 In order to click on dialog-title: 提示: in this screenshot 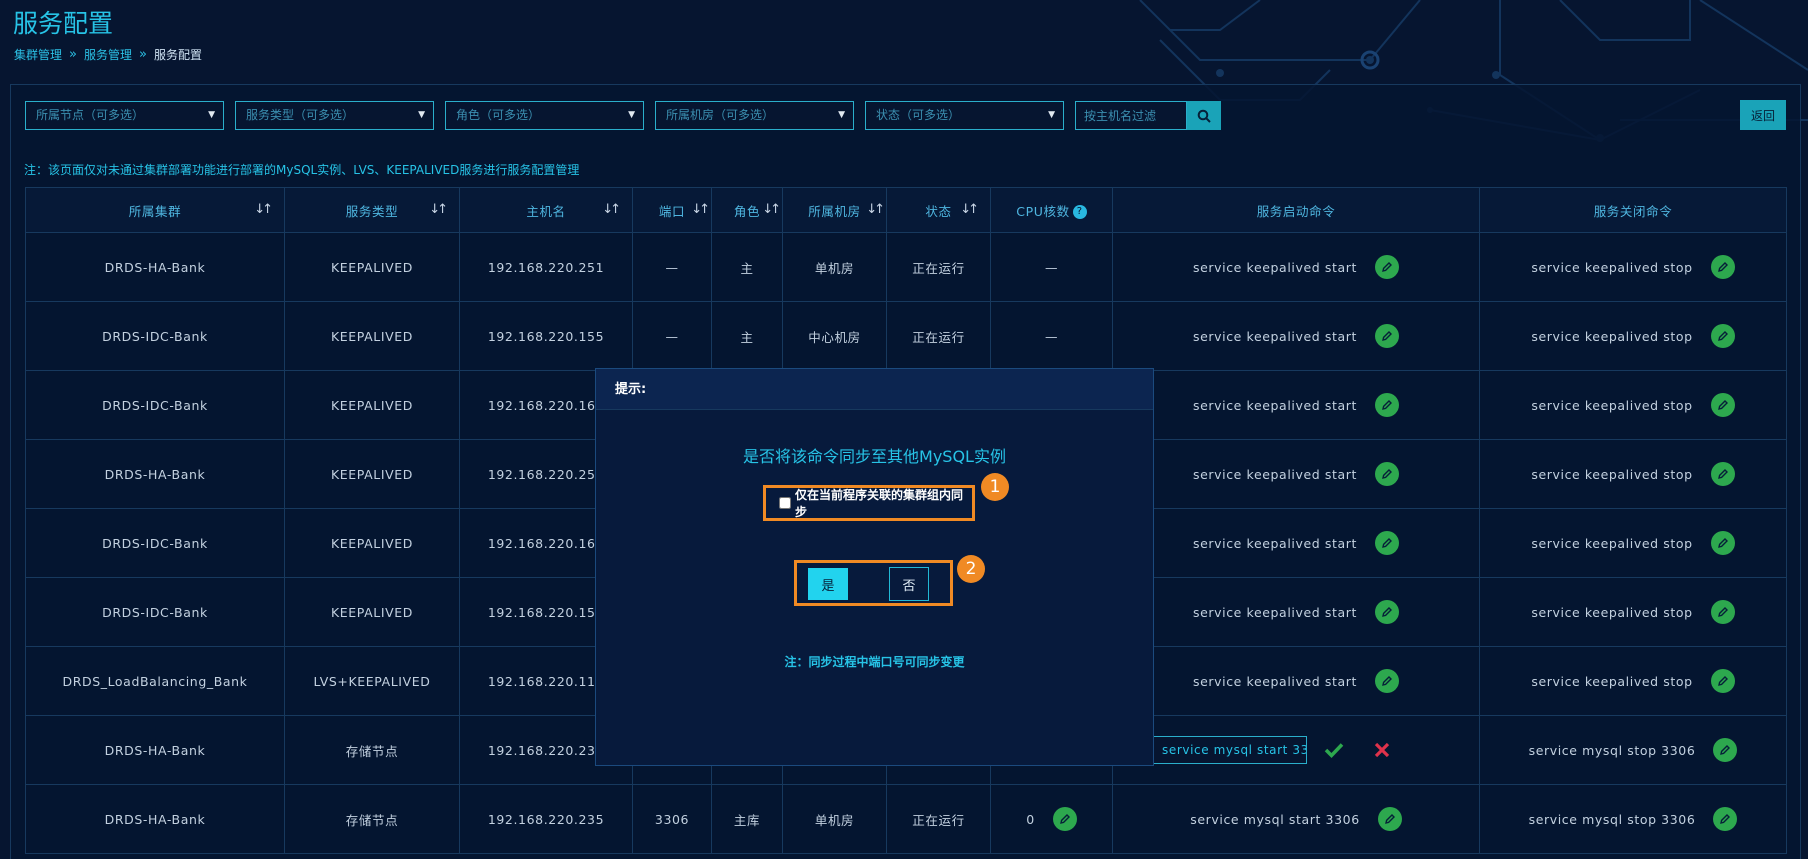, I will do `click(874, 389)`.